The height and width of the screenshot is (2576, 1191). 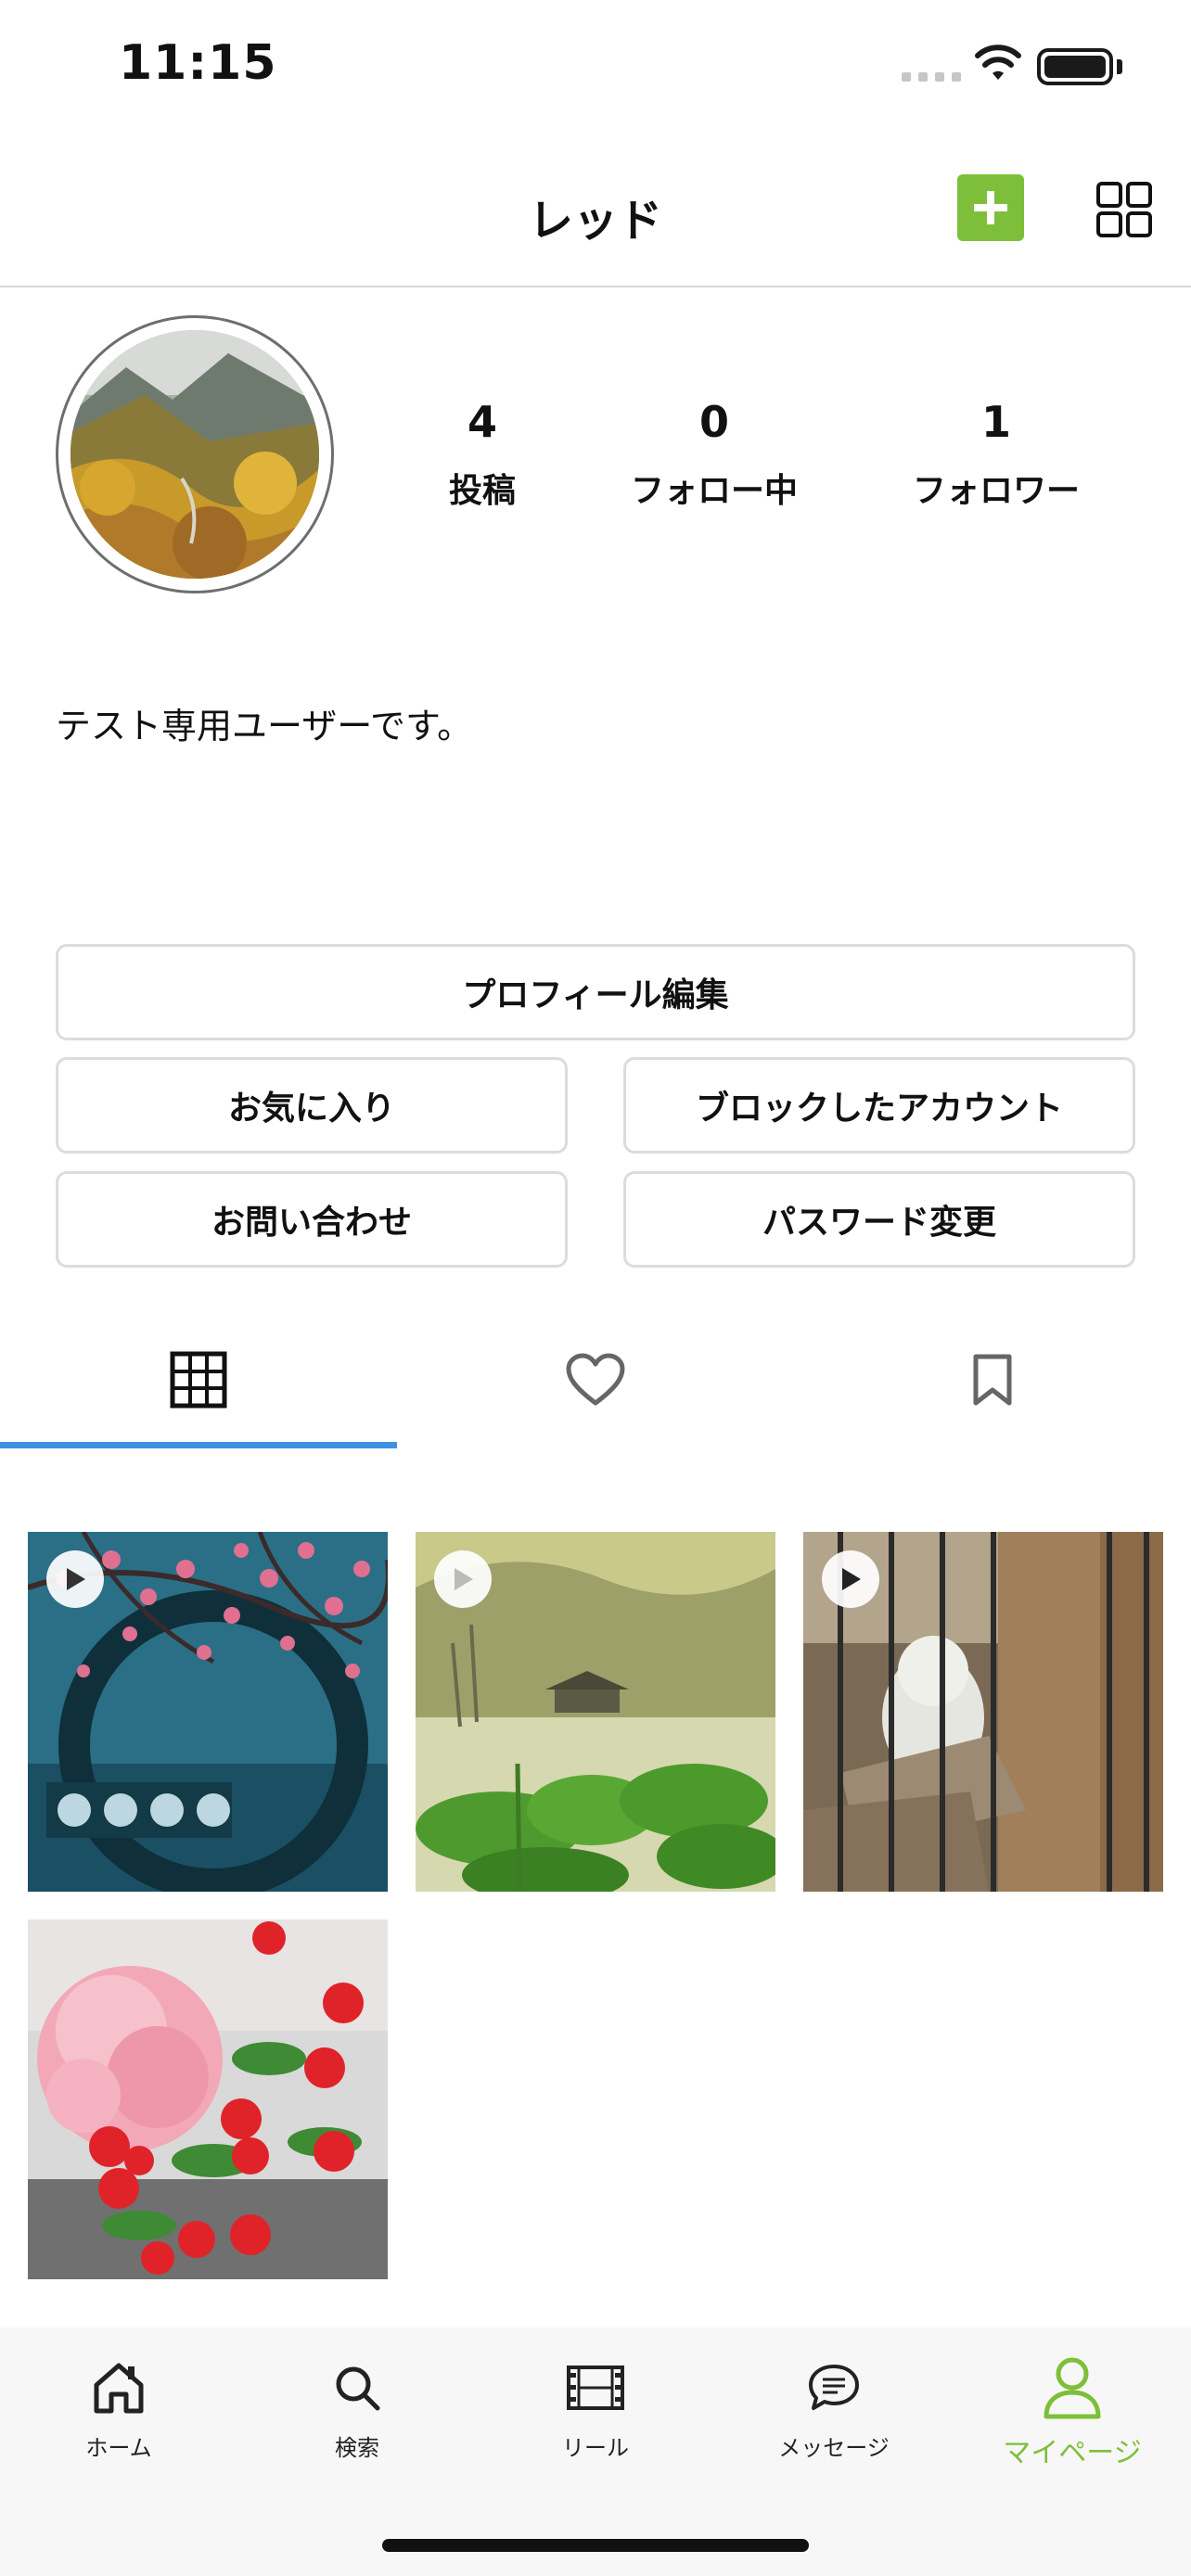 I want to click on heart-icon, so click(x=595, y=1379).